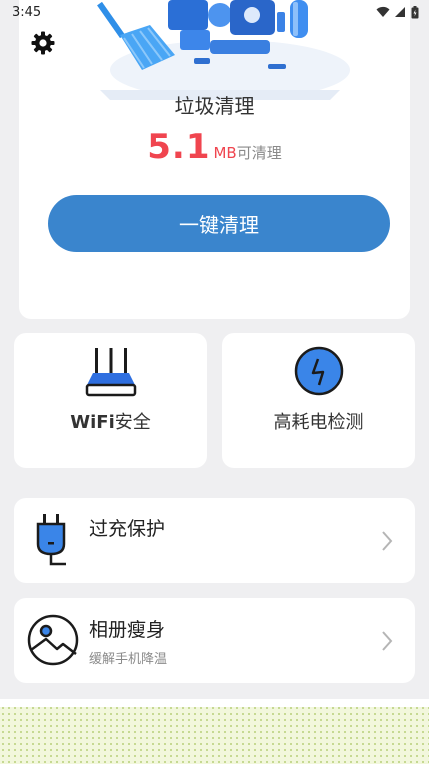  I want to click on gear-icon, so click(43, 43).